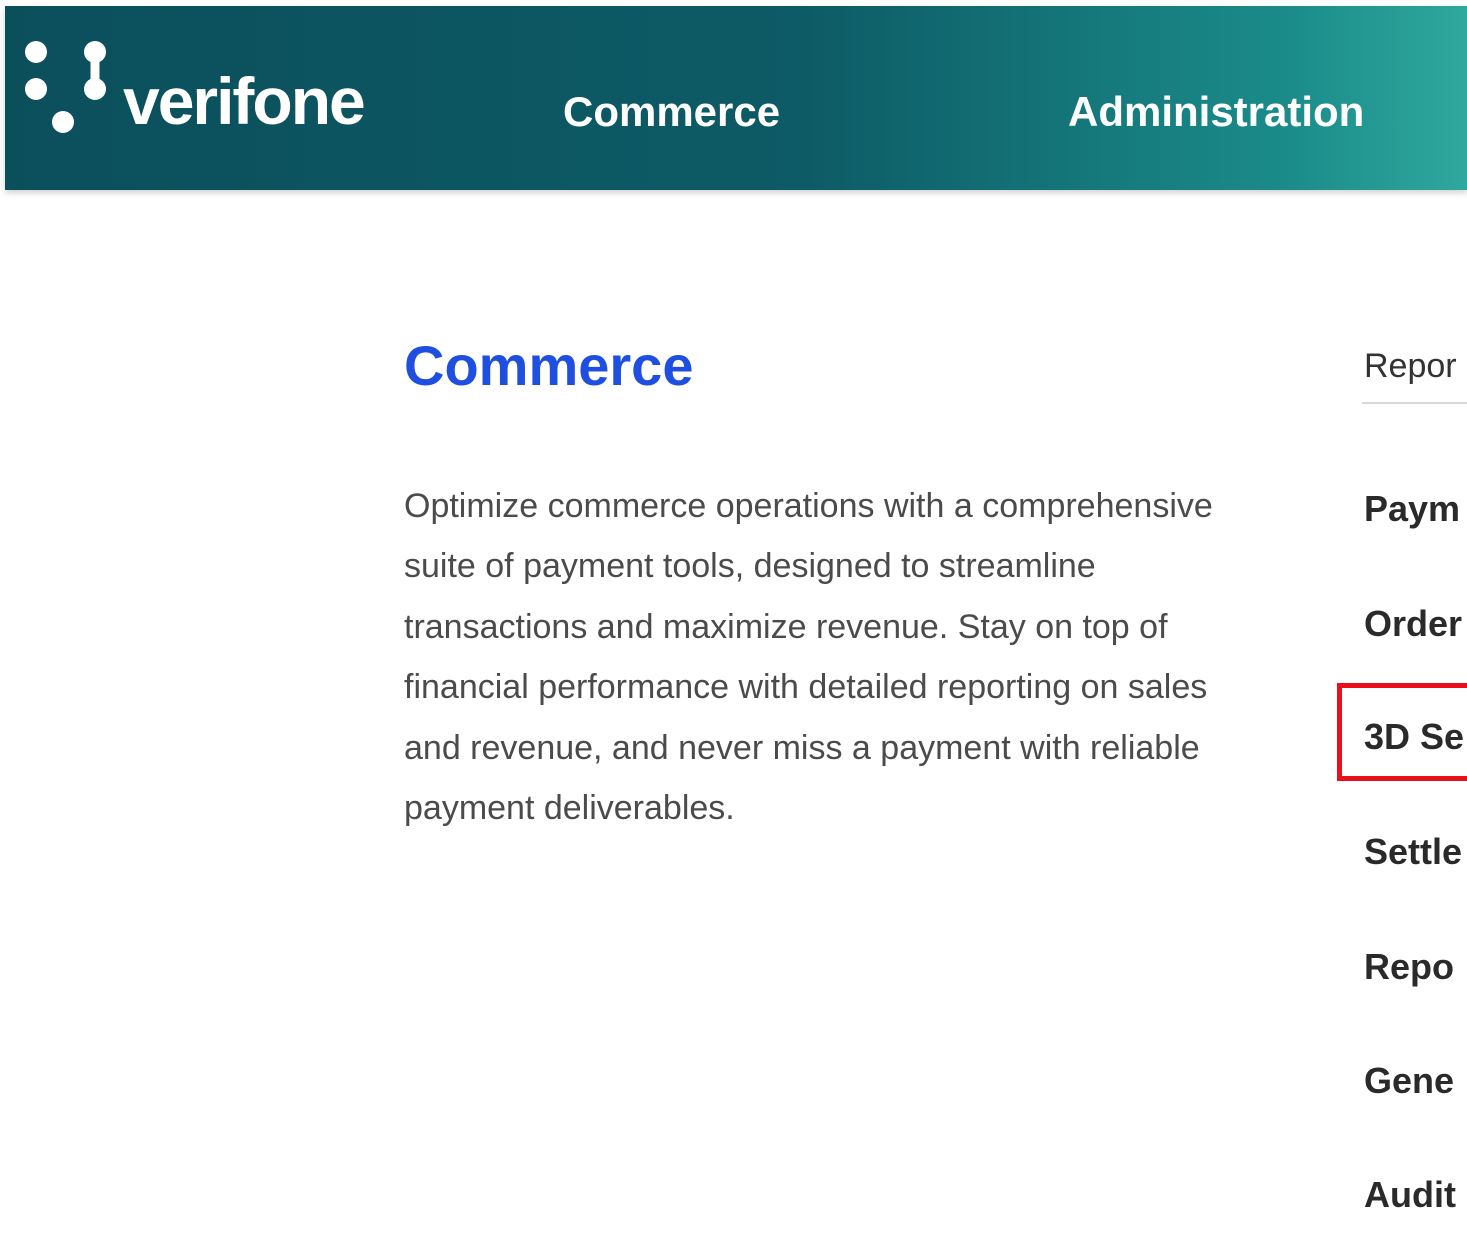 This screenshot has height=1234, width=1467. I want to click on side-panel-header: Repor, so click(1410, 366).